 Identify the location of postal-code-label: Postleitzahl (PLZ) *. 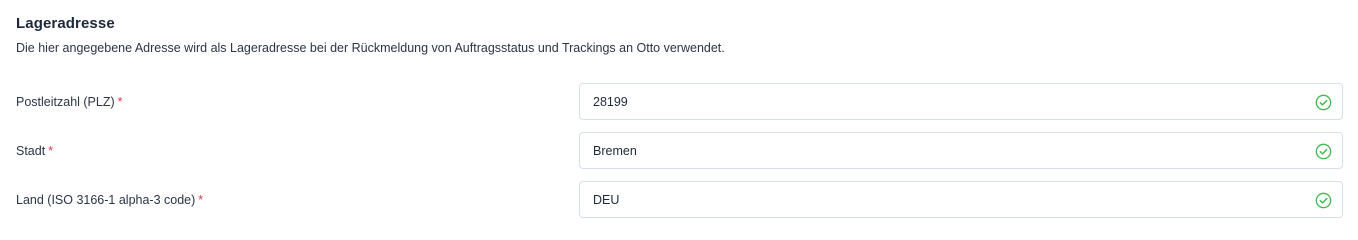
(69, 102).